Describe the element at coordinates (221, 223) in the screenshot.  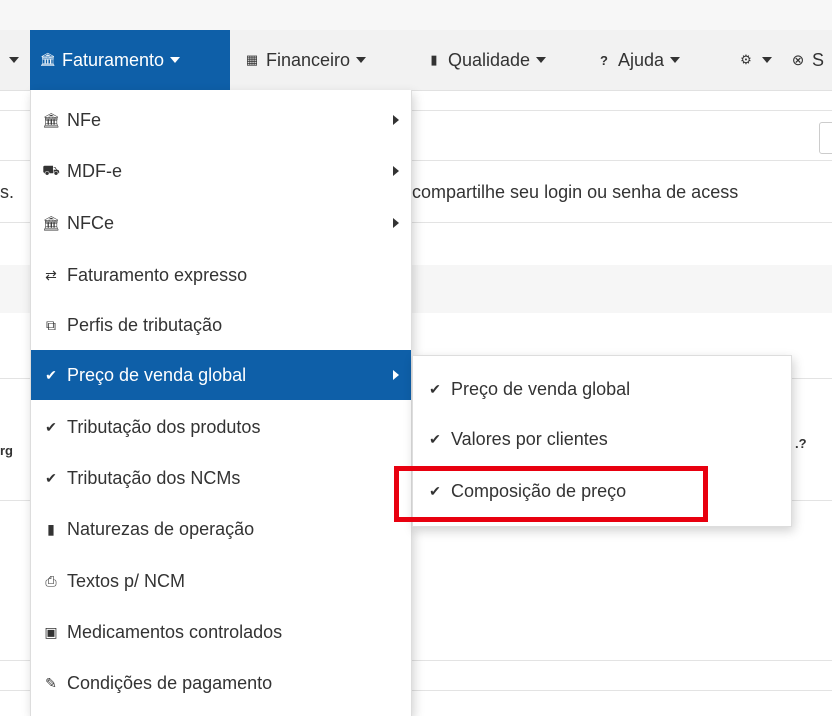
I see `menu-item-nfce: 🏛 NFCe` at that location.